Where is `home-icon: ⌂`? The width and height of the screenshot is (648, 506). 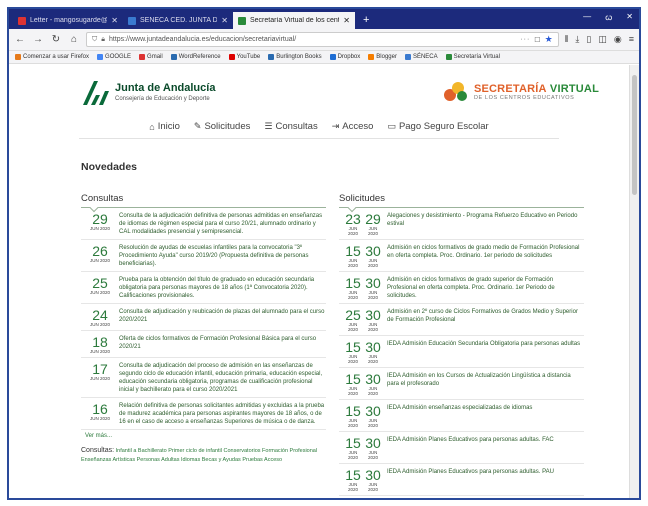 home-icon: ⌂ is located at coordinates (74, 39).